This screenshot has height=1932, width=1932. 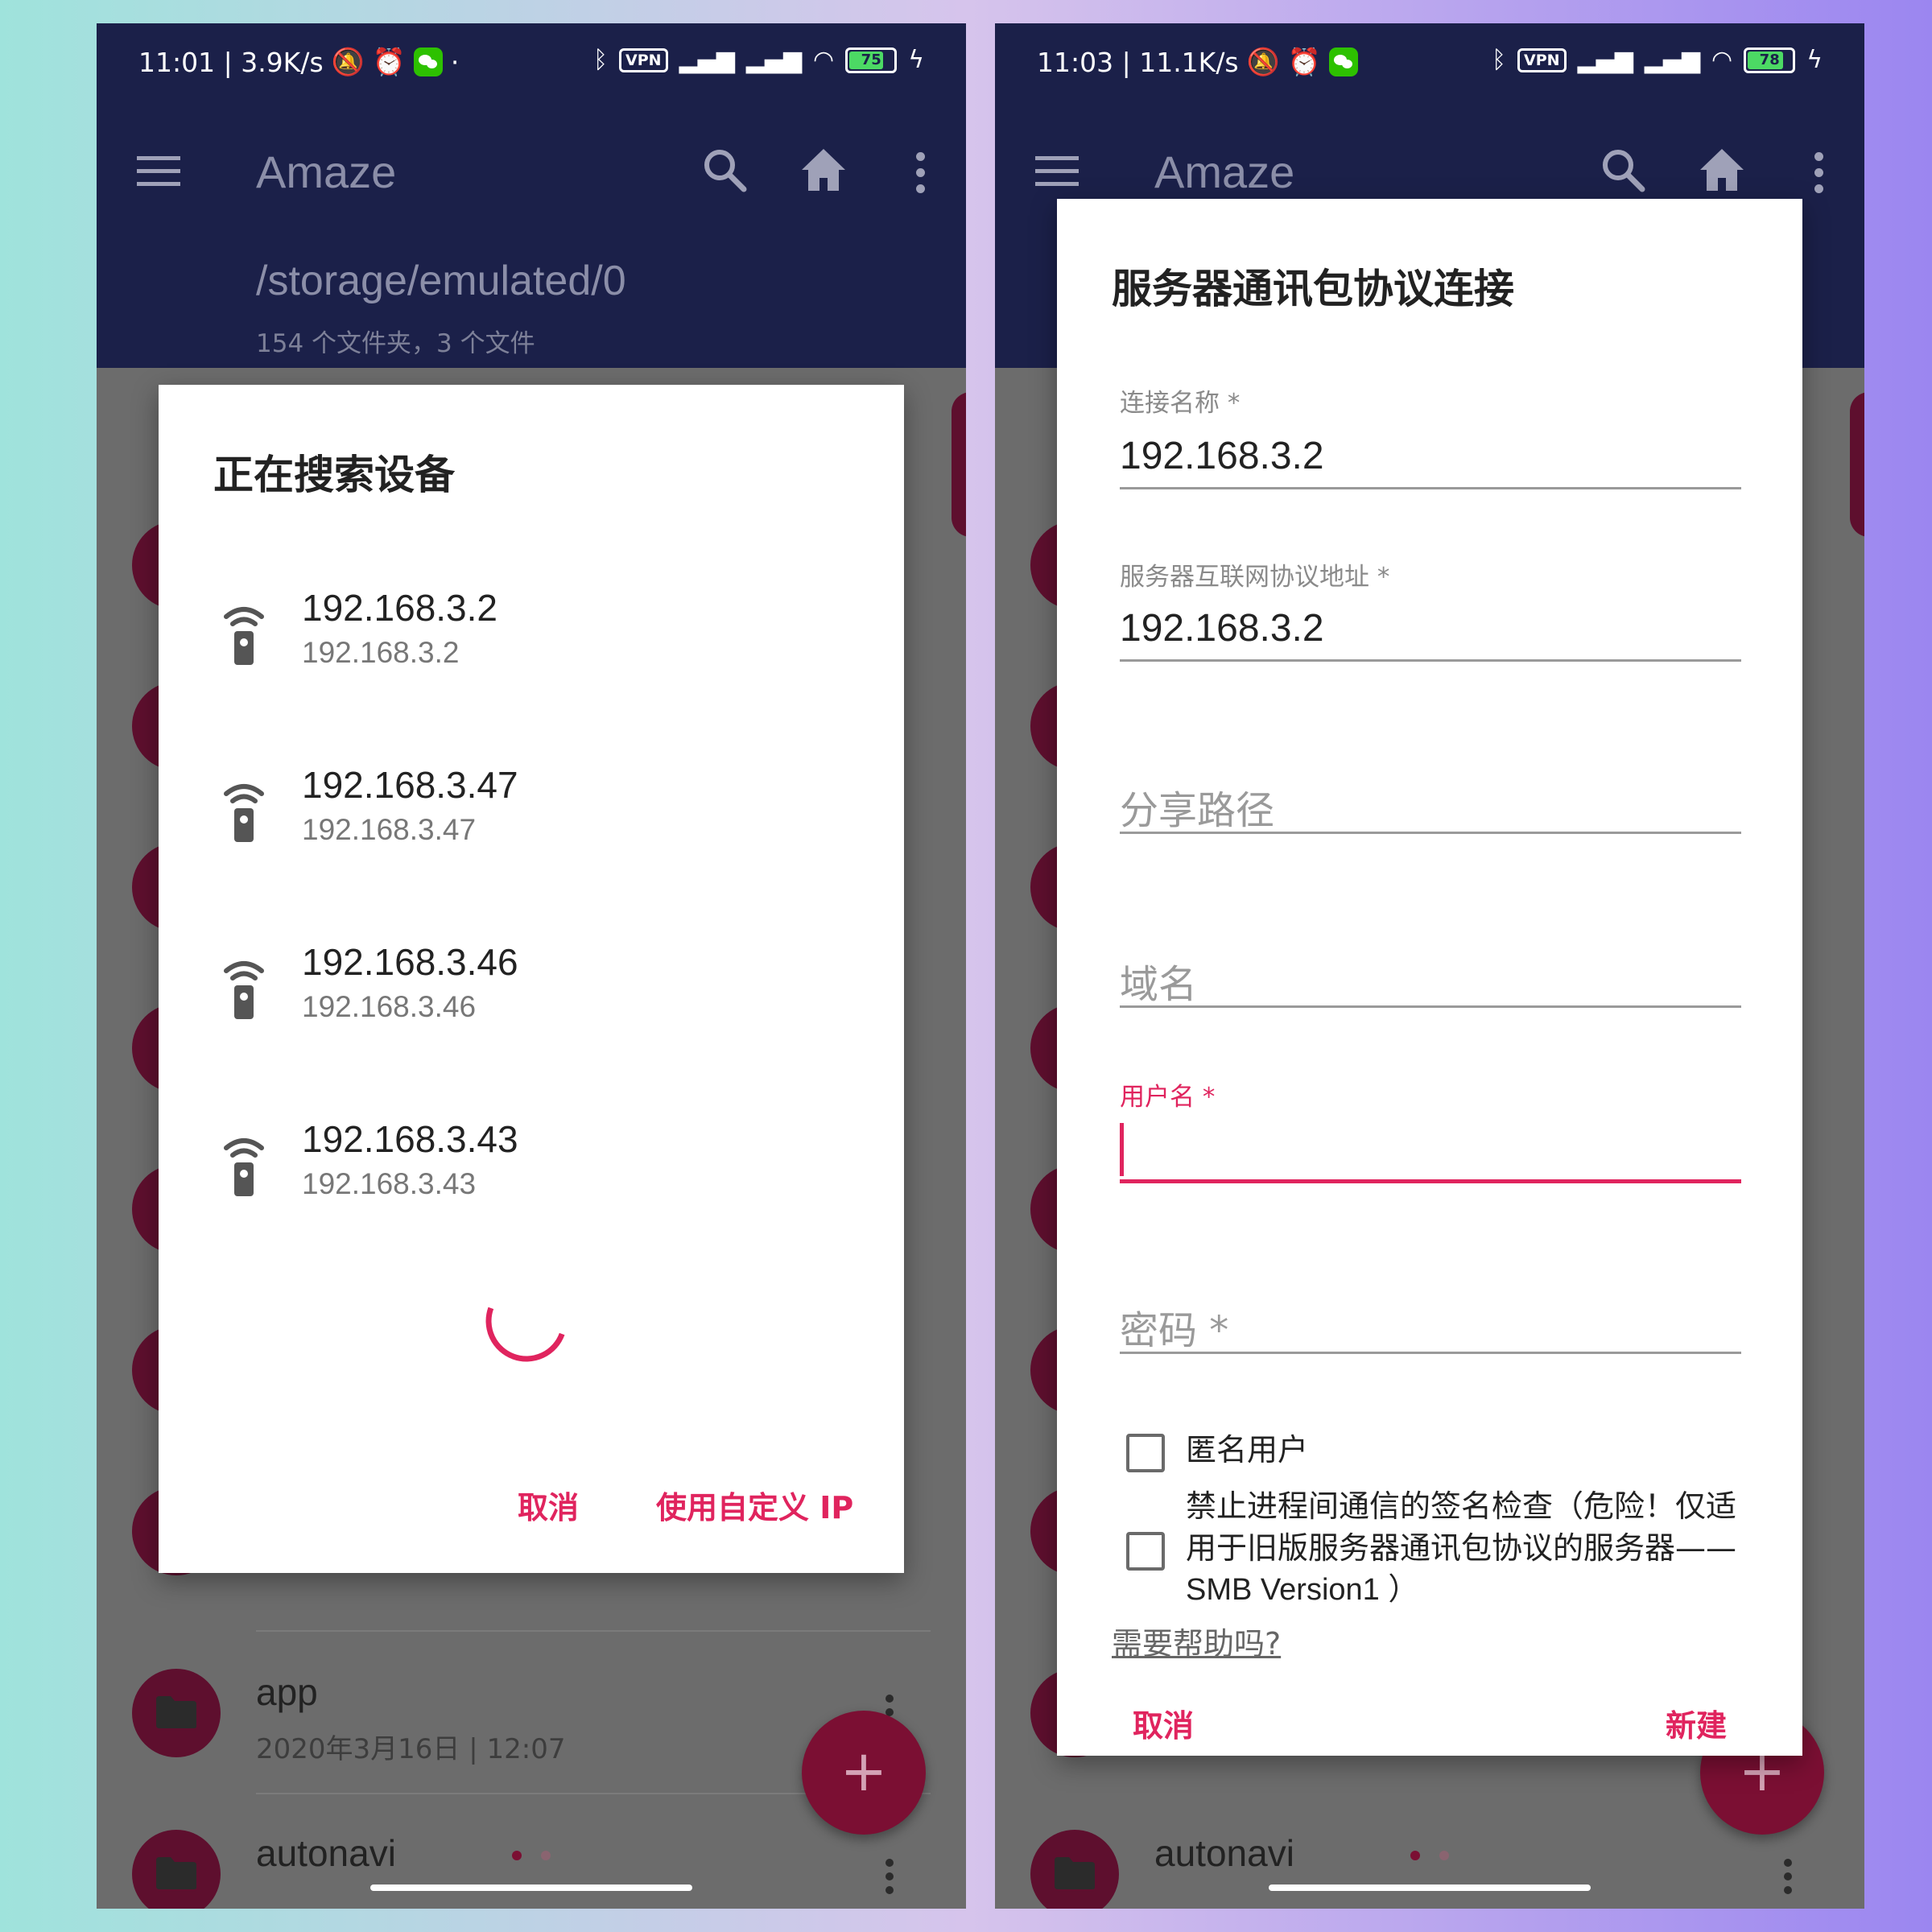 I want to click on device-name: 192.168.3.47, so click(x=410, y=785).